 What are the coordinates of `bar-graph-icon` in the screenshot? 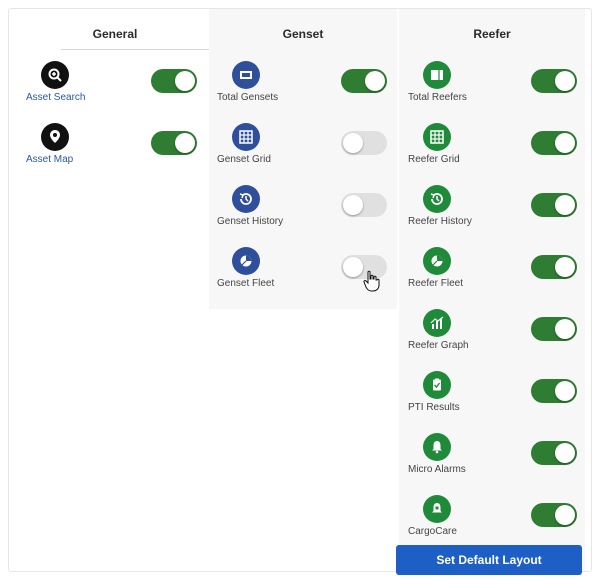 It's located at (437, 323).